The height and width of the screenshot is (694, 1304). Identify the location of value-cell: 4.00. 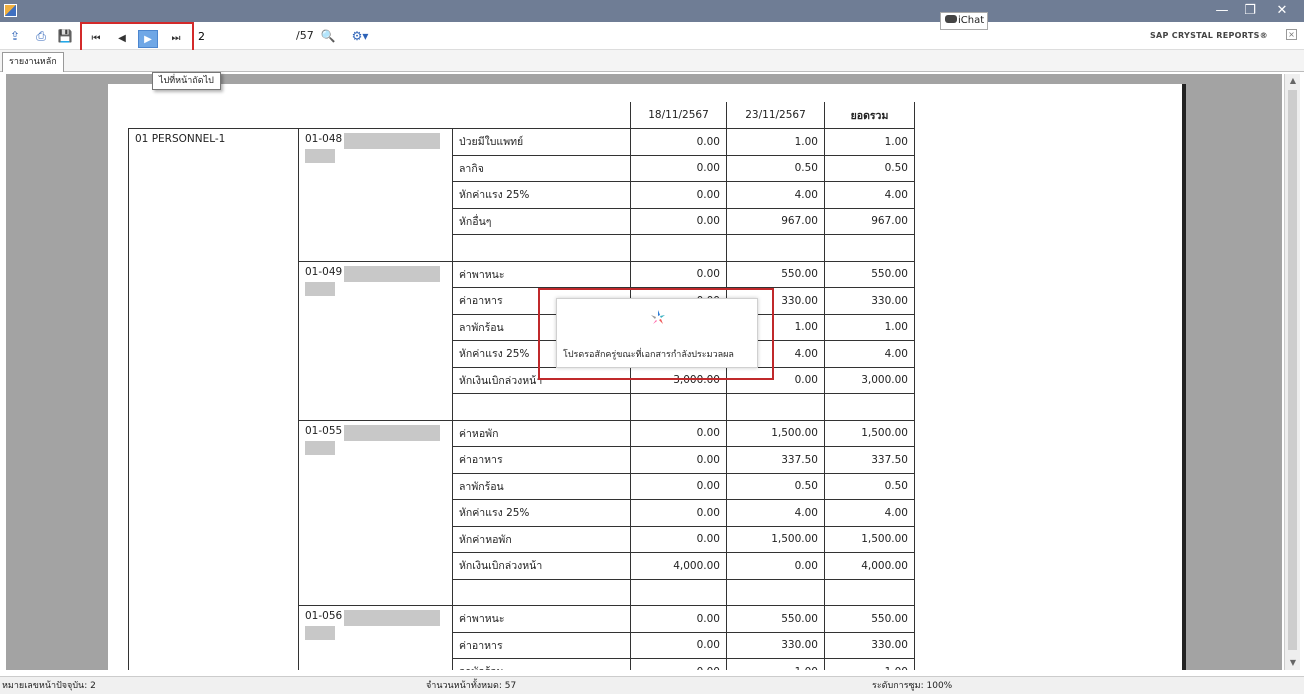
(775, 195).